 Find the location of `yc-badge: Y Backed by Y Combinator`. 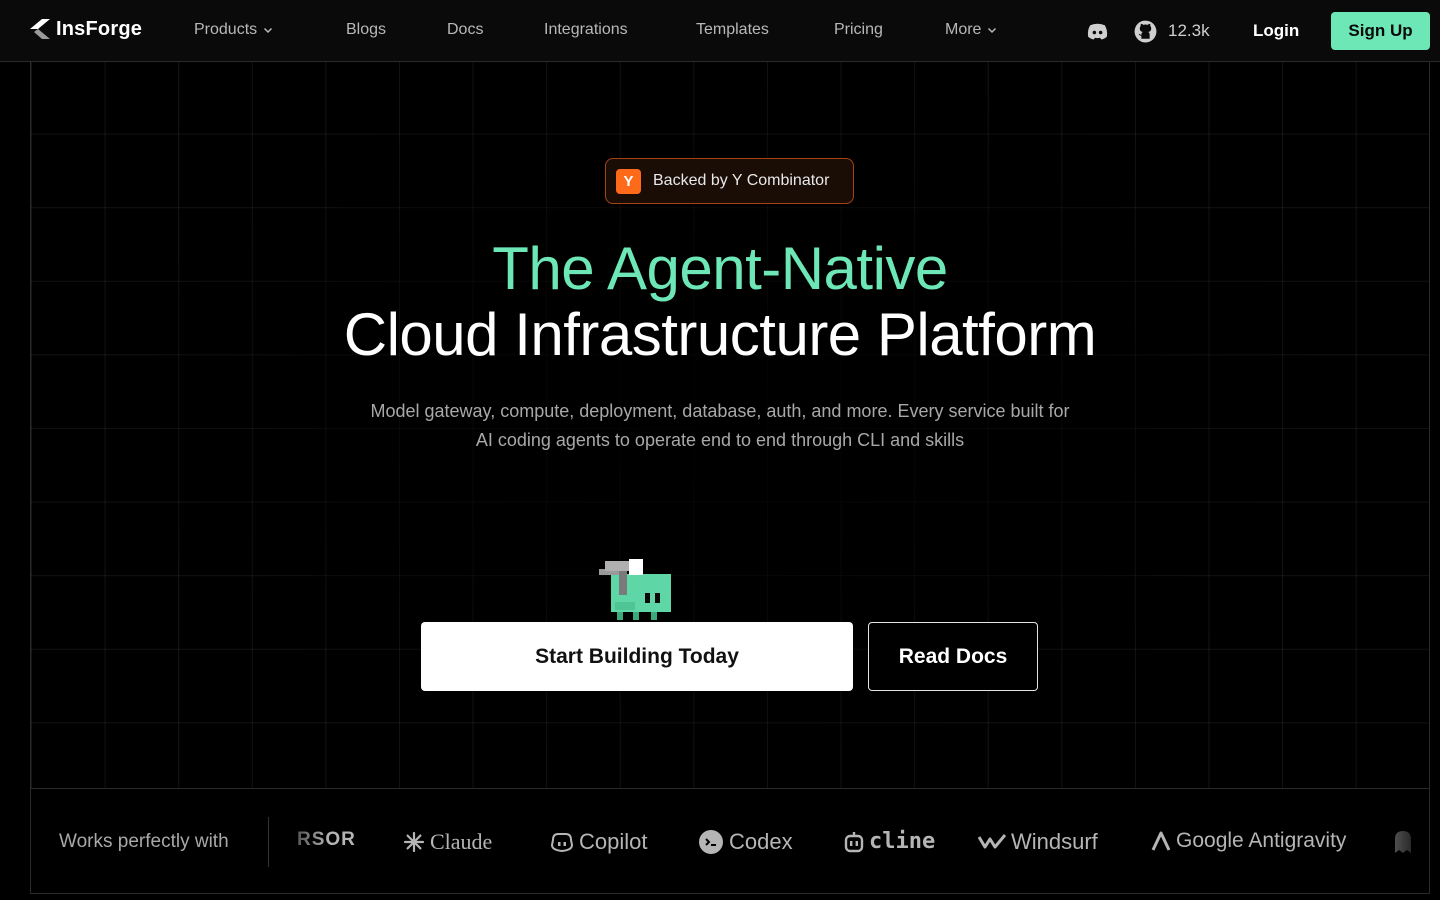

yc-badge: Y Backed by Y Combinator is located at coordinates (729, 181).